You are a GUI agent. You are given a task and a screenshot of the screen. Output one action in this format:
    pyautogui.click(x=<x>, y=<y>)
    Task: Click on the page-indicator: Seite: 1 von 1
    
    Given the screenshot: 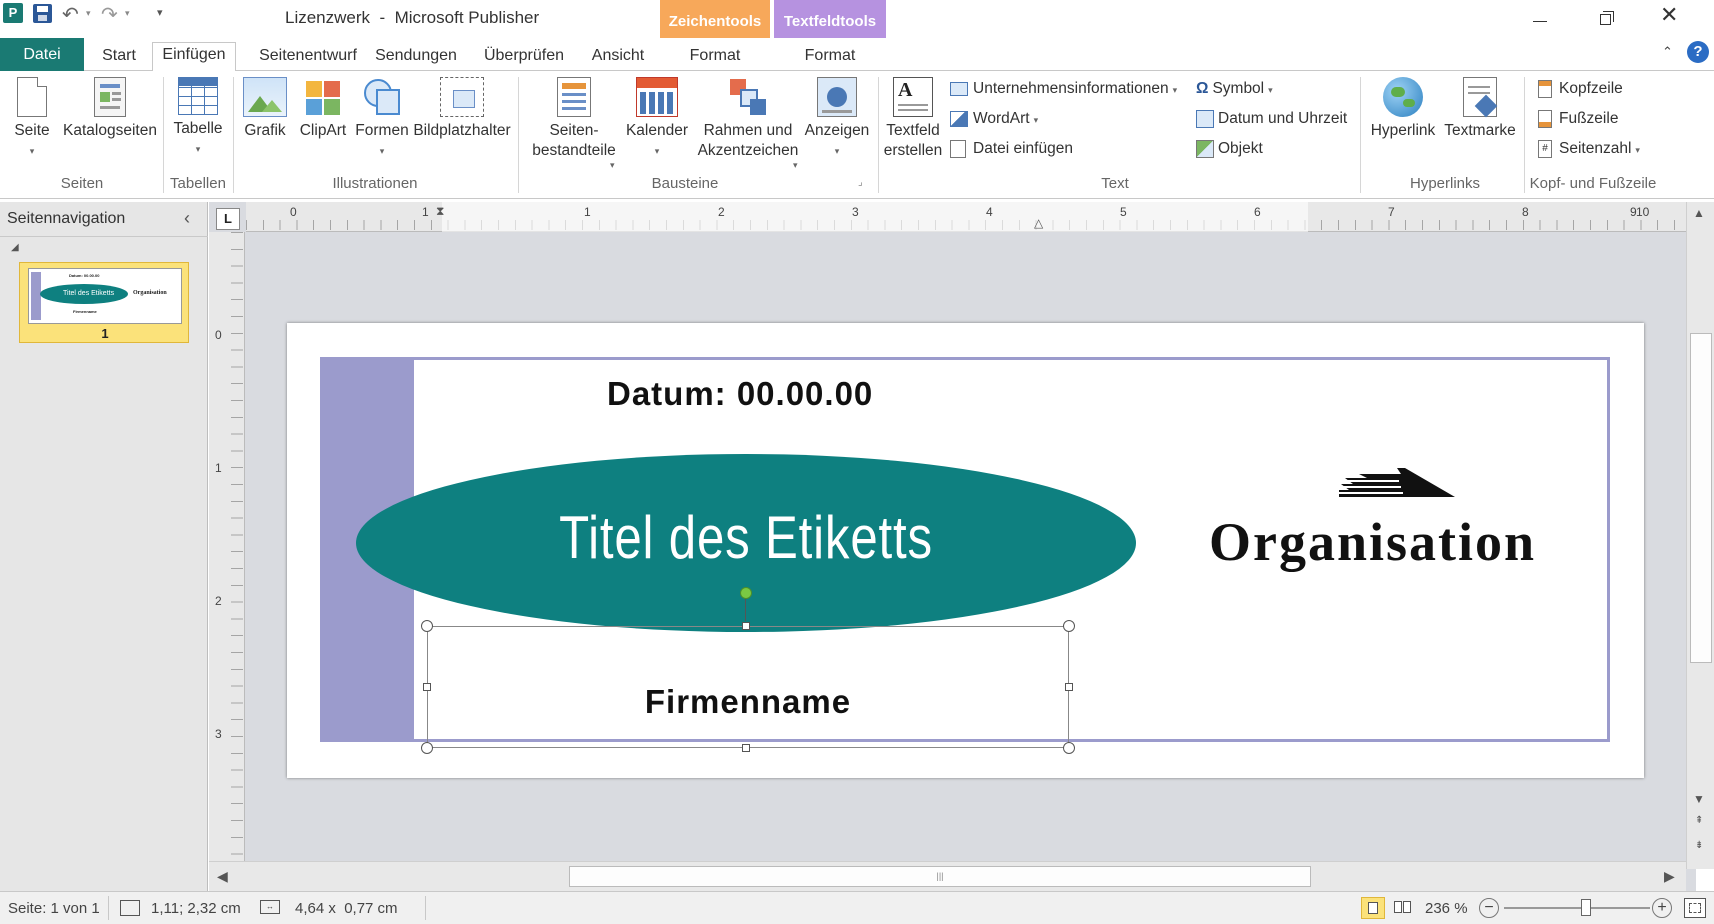 What is the action you would take?
    pyautogui.click(x=54, y=908)
    